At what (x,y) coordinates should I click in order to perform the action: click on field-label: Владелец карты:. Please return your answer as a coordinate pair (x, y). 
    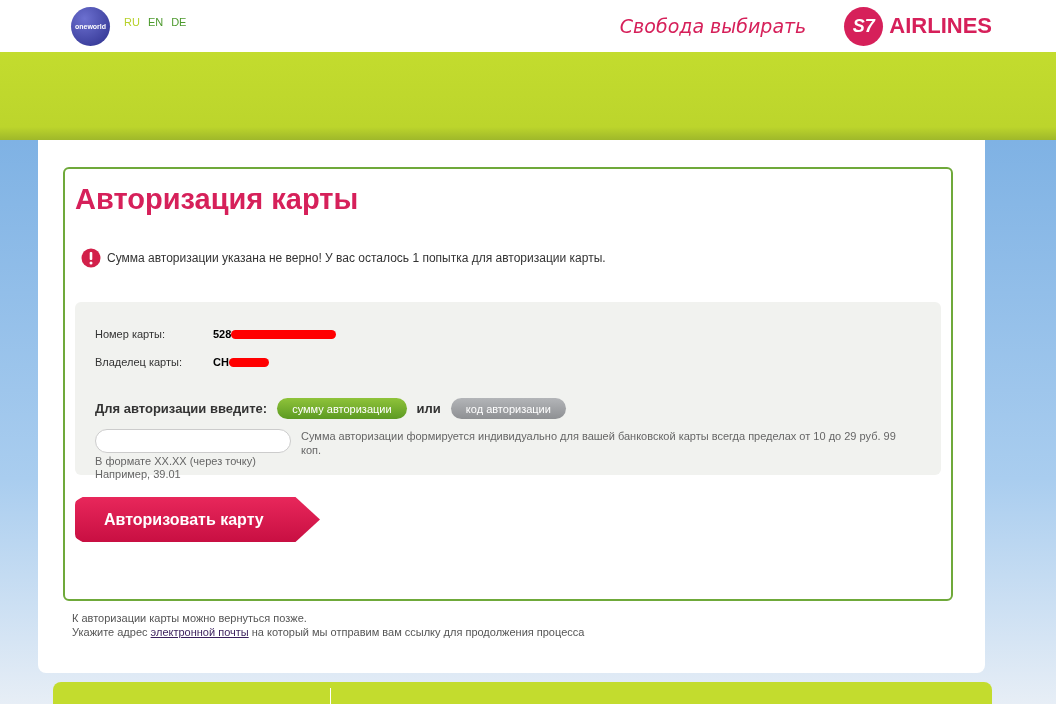
    Looking at the image, I should click on (139, 362).